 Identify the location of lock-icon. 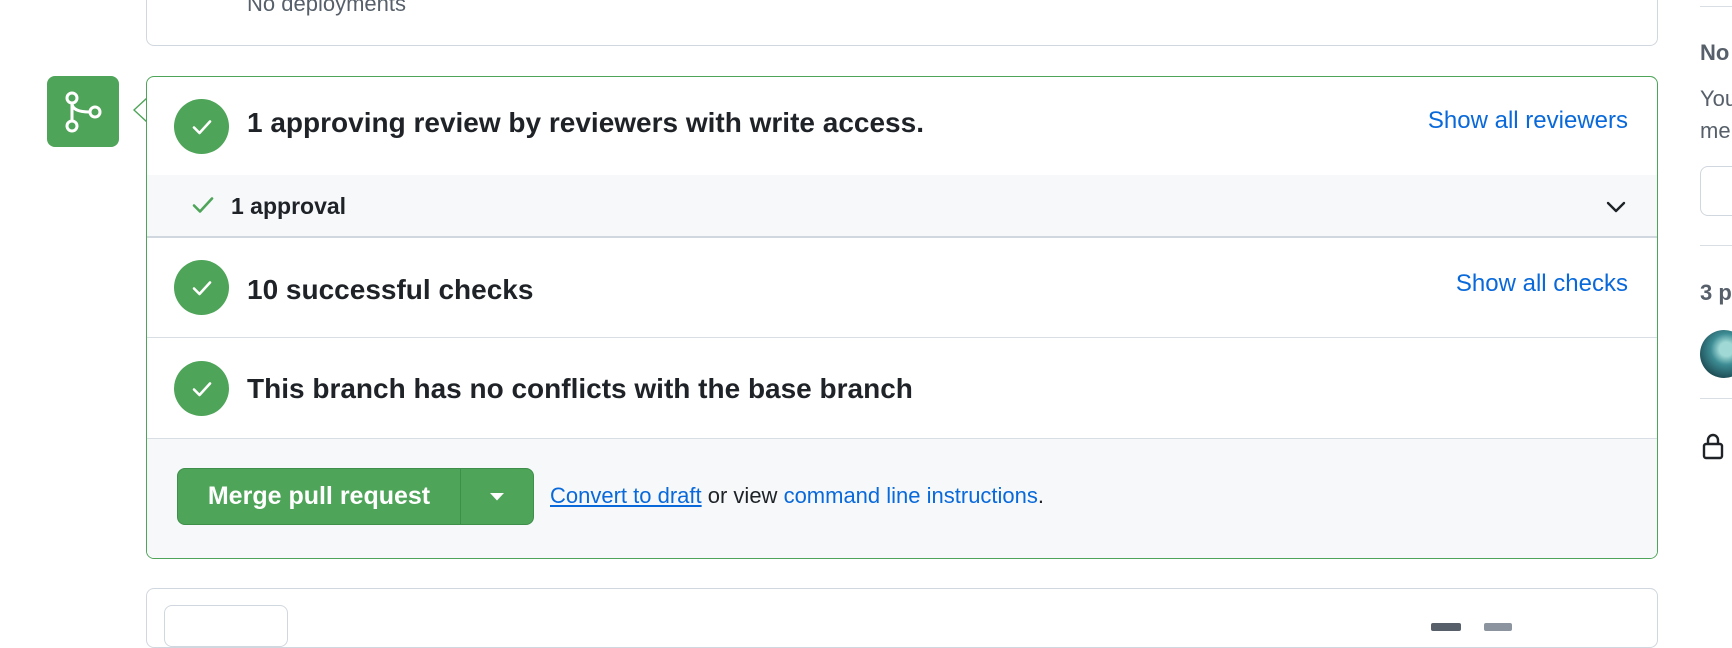
(1713, 448).